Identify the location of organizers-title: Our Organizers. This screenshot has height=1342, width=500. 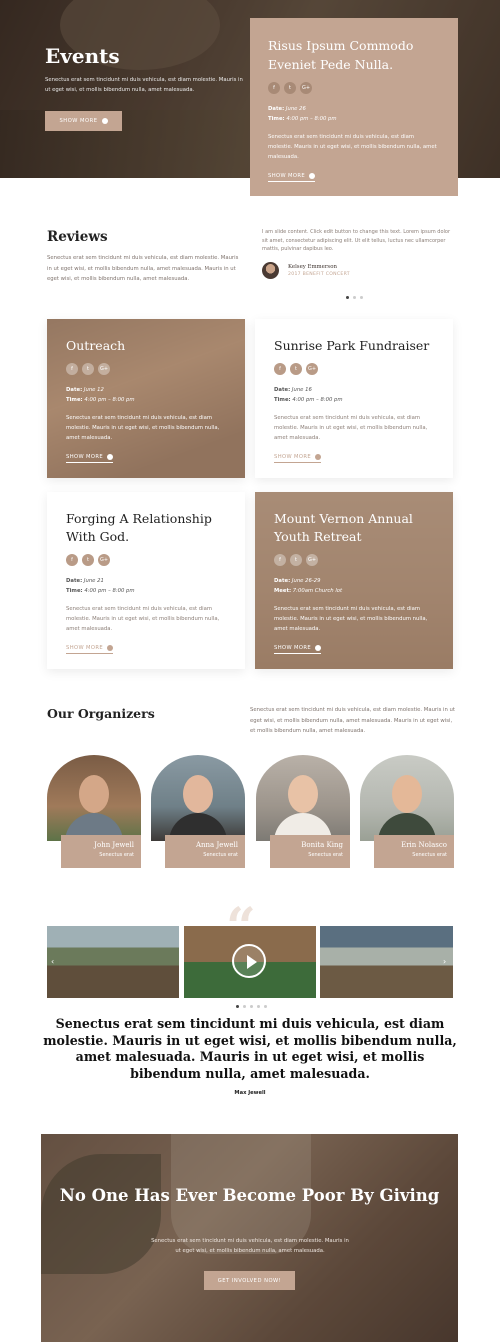
(101, 713).